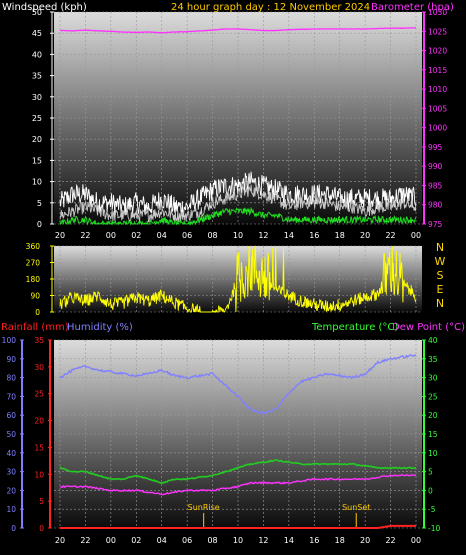 This screenshot has width=466, height=555. What do you see at coordinates (39, 394) in the screenshot?
I see `rain-y-tick-label: 25` at bounding box center [39, 394].